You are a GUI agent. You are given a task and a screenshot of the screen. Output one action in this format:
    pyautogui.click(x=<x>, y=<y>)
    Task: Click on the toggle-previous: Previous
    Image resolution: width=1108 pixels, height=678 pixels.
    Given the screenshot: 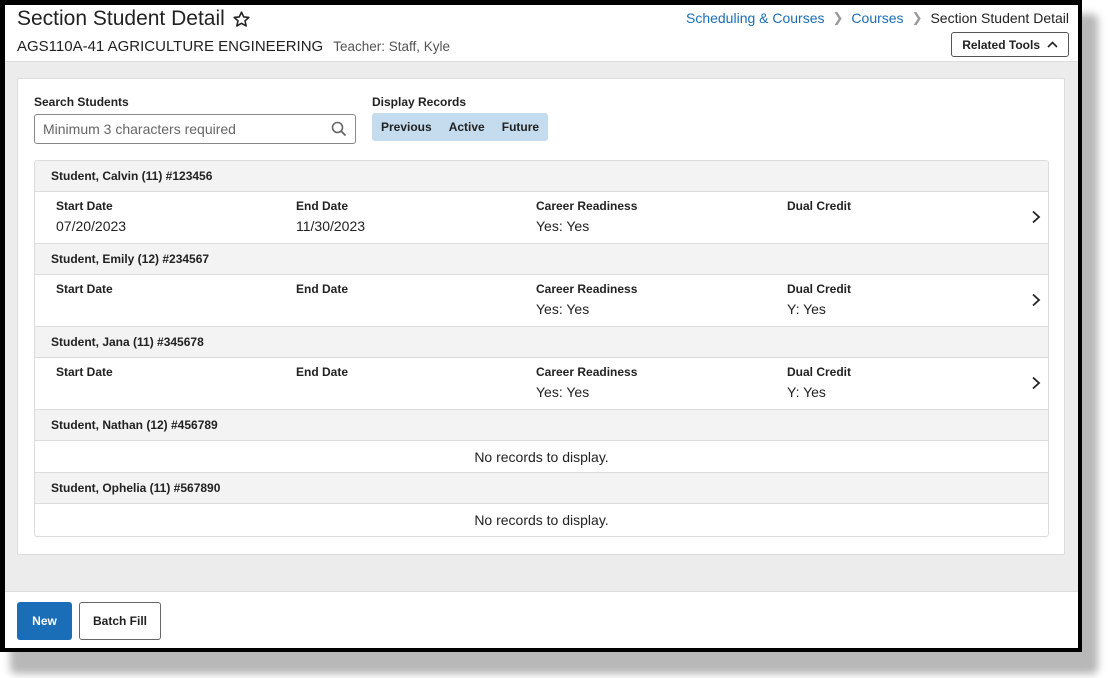 What is the action you would take?
    pyautogui.click(x=406, y=127)
    